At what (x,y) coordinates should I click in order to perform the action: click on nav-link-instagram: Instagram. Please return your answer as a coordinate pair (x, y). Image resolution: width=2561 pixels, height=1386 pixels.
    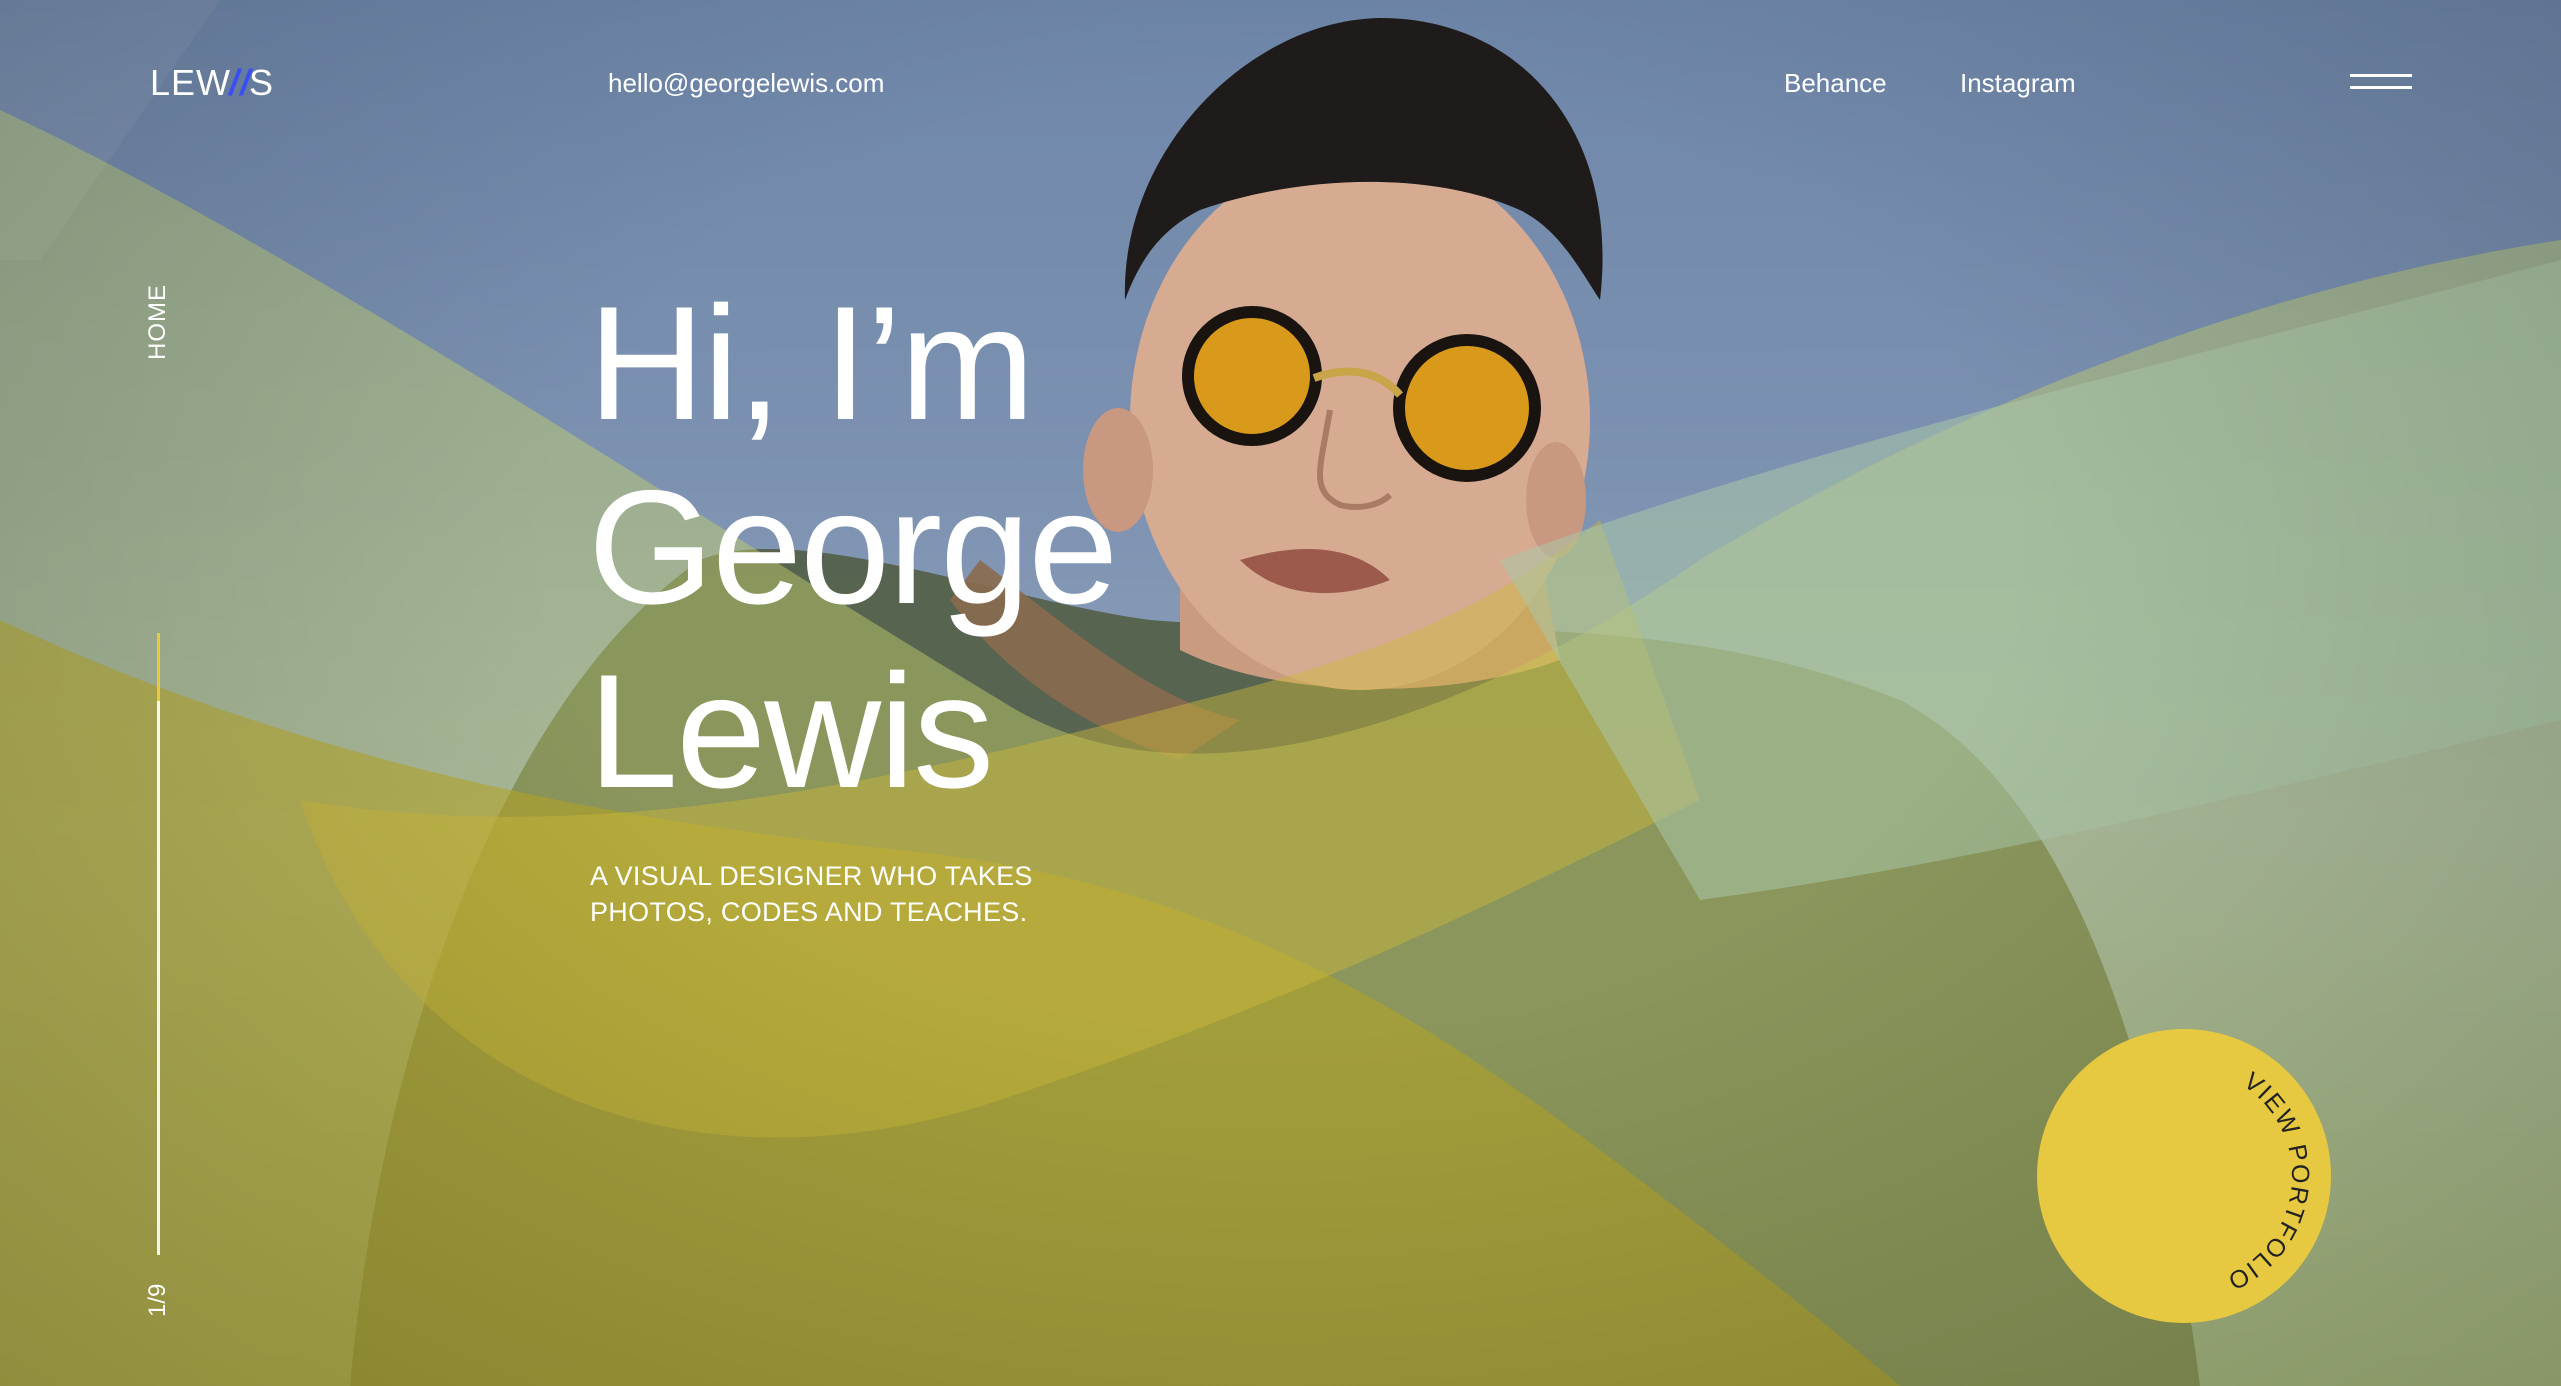
    Looking at the image, I should click on (2018, 83).